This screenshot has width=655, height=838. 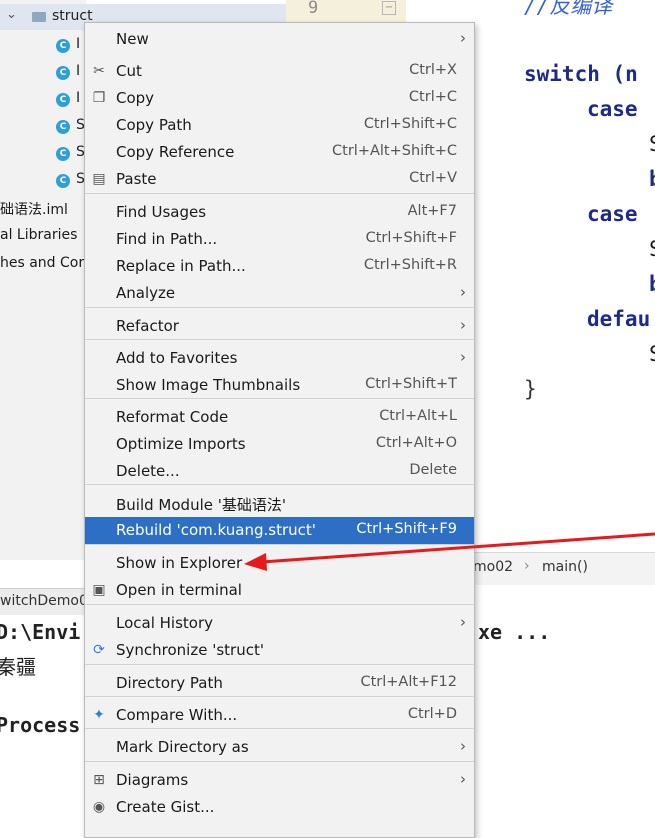 What do you see at coordinates (279, 179) in the screenshot?
I see `menu-item-paste: ▤ Paste Ctrl+V` at bounding box center [279, 179].